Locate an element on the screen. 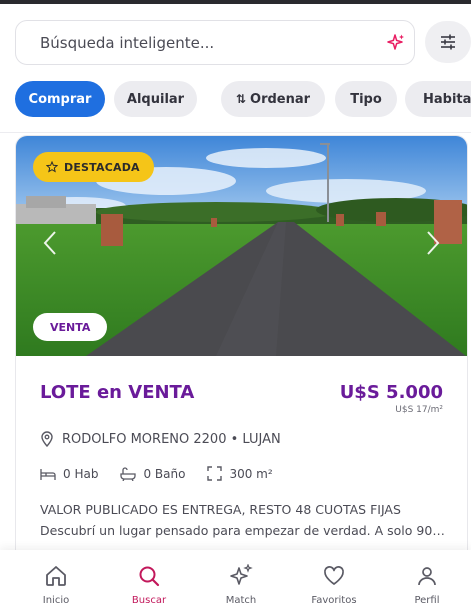  nav-label: Favoritos is located at coordinates (334, 600).